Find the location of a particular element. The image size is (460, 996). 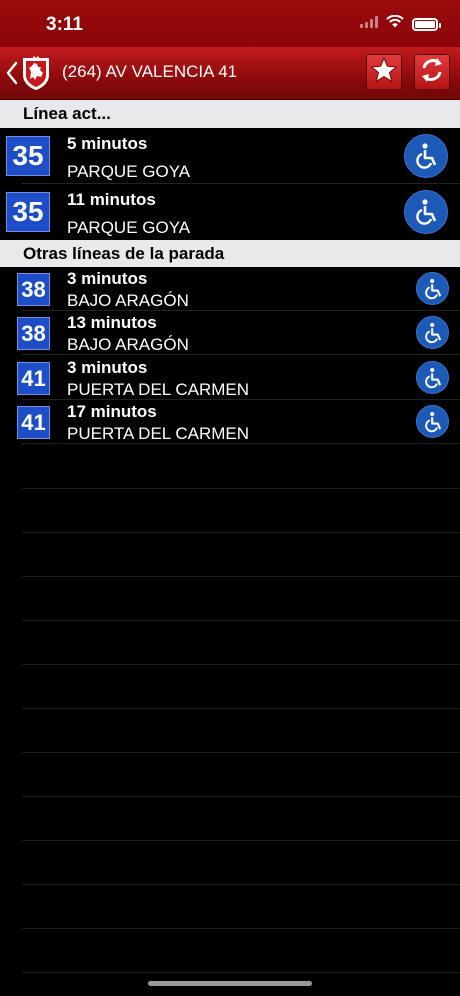

arrival-minutes: 5 minutos is located at coordinates (107, 143).